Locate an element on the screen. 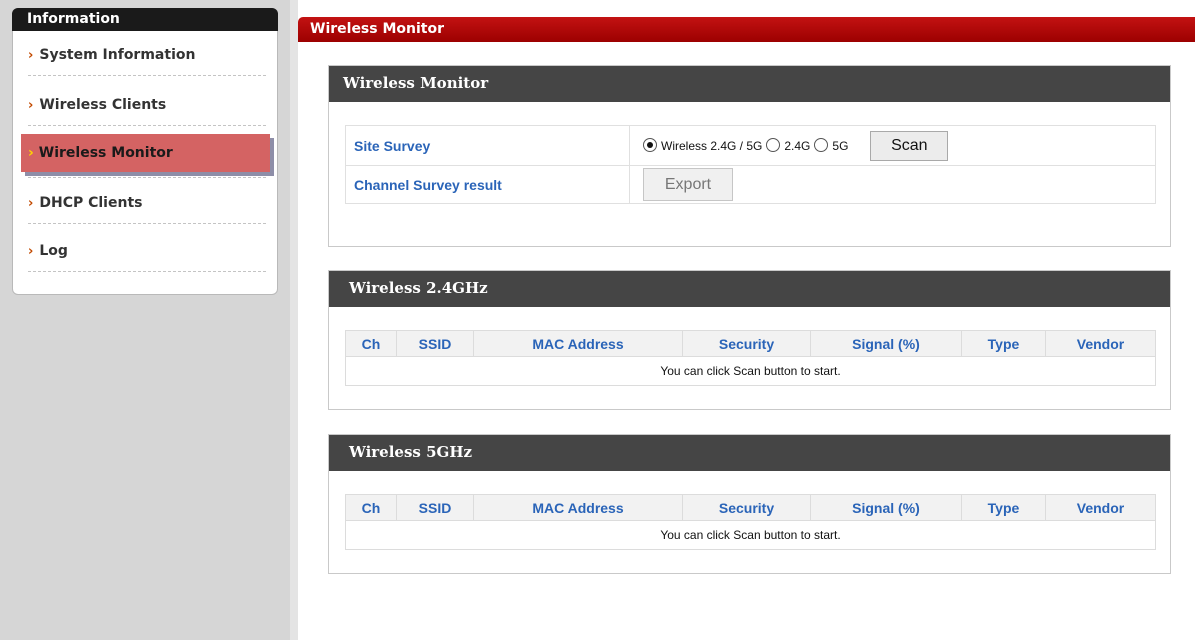 The image size is (1195, 640). page-title: Wireless Monitor is located at coordinates (746, 29).